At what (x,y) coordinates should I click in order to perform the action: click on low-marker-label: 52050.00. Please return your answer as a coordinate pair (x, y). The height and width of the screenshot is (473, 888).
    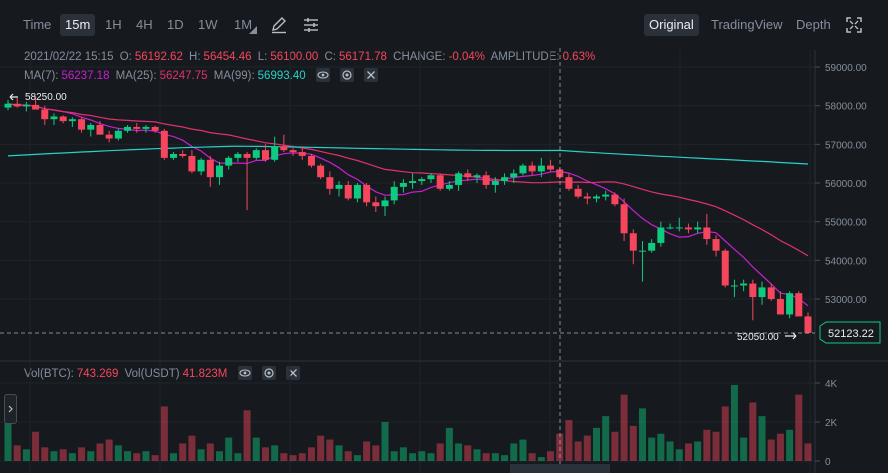
    Looking at the image, I should click on (758, 337).